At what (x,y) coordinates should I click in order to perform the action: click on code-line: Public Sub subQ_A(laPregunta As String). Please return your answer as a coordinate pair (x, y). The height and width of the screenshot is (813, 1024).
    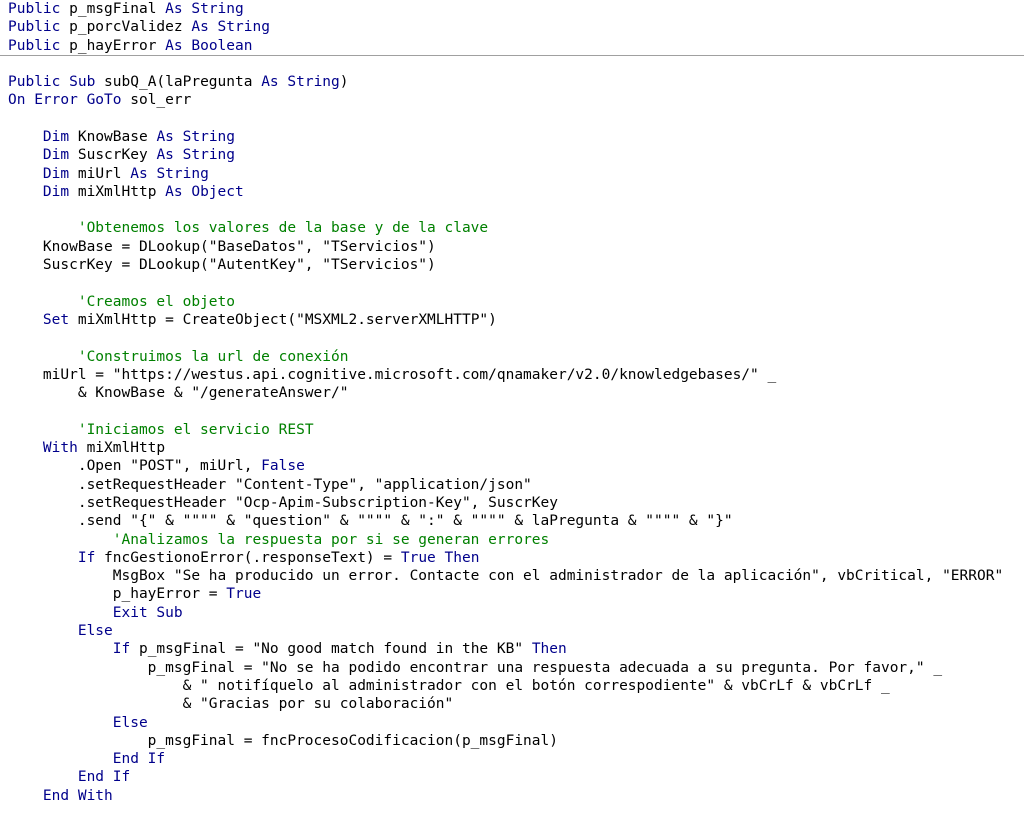
    Looking at the image, I should click on (178, 82).